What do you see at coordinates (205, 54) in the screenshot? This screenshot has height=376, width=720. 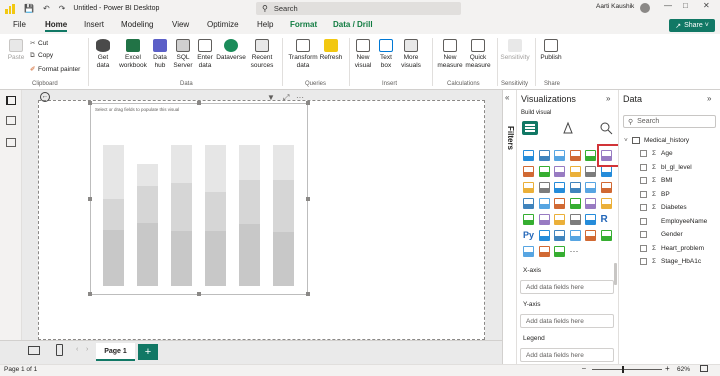 I see `enter-data-button: Enter data` at bounding box center [205, 54].